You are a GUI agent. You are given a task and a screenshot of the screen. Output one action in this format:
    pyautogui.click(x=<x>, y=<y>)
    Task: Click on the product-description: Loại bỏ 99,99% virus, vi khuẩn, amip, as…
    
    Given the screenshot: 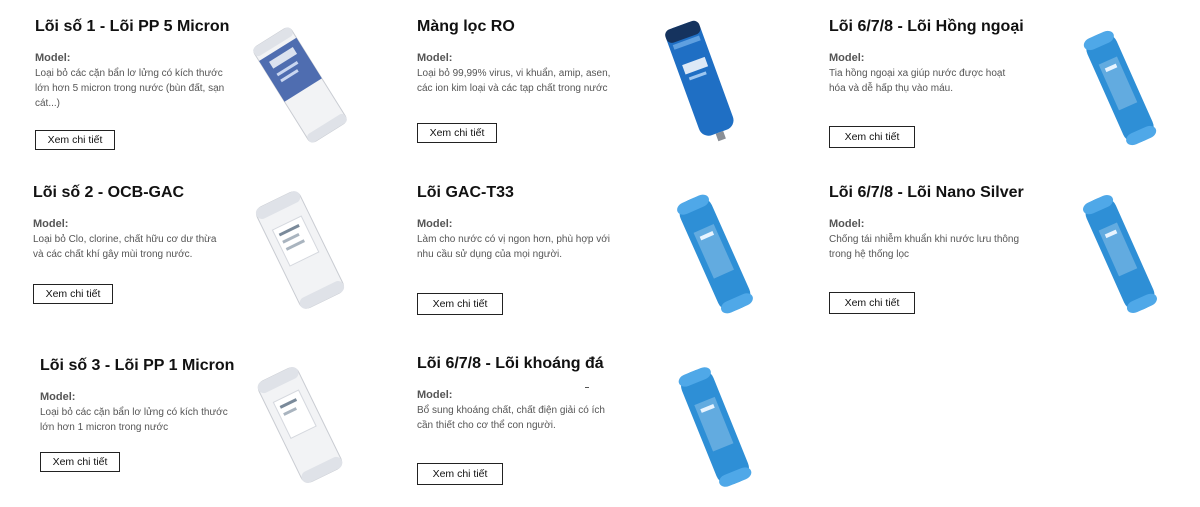 What is the action you would take?
    pyautogui.click(x=514, y=81)
    